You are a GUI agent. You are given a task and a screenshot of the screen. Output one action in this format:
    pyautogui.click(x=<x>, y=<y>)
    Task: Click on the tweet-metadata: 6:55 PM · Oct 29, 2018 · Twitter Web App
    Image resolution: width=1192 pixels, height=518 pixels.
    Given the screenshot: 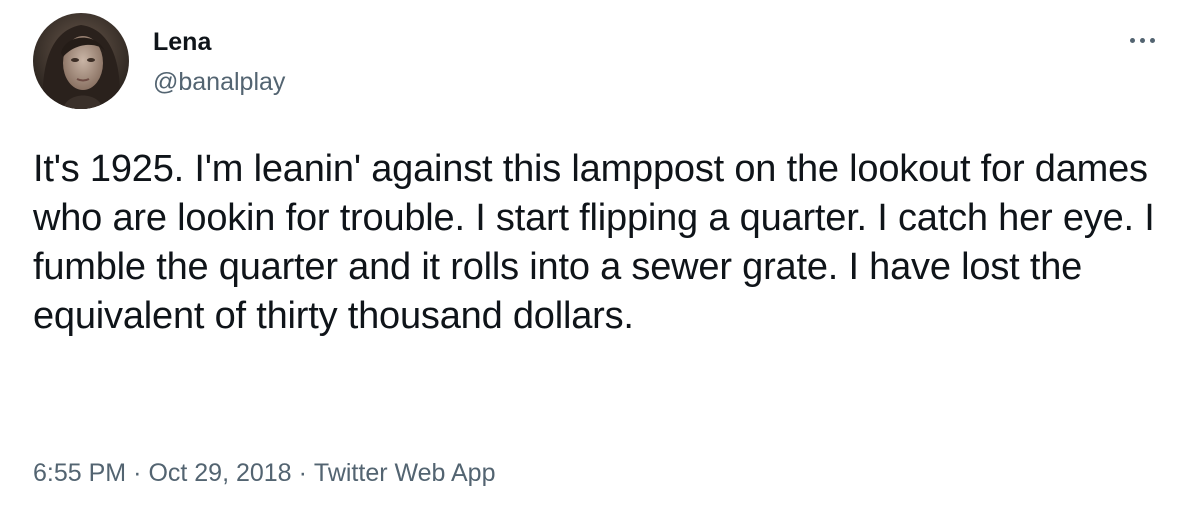 What is the action you would take?
    pyautogui.click(x=264, y=473)
    